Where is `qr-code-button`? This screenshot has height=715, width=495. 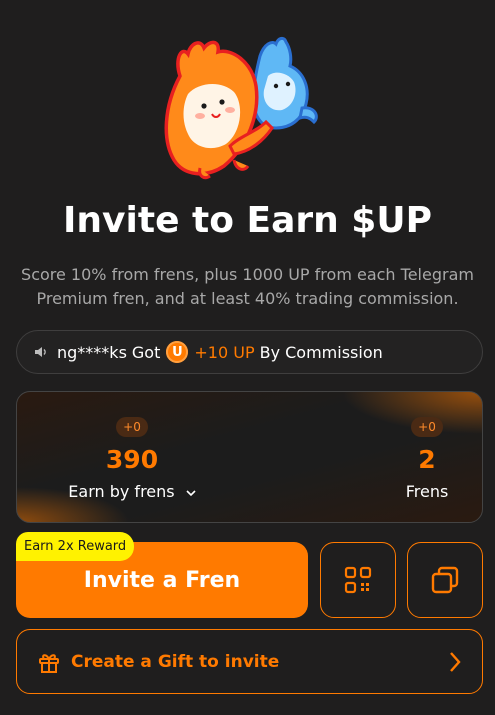 qr-code-button is located at coordinates (358, 580).